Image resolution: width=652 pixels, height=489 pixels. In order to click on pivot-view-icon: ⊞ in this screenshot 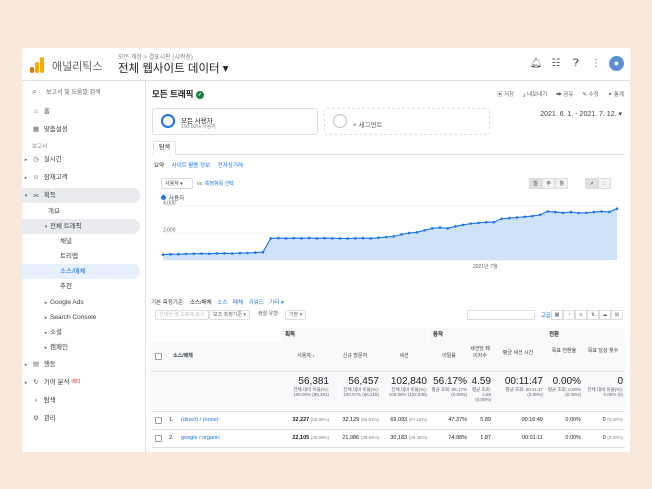, I will do `click(617, 315)`.